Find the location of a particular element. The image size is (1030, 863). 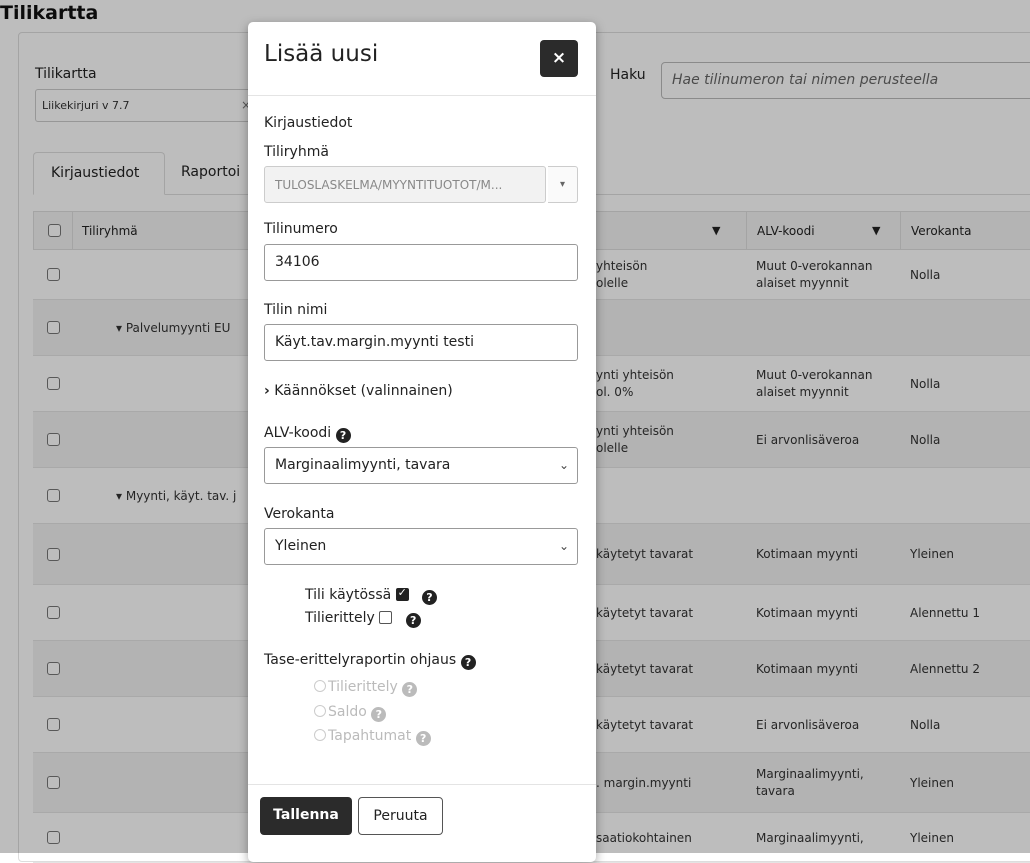

radio-option: Saldo ? is located at coordinates (350, 713).